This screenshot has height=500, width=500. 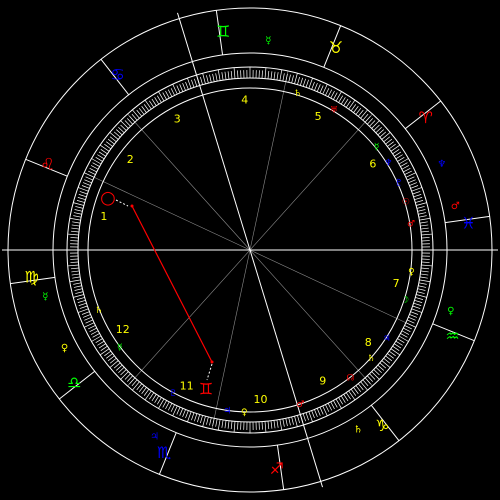 I want to click on capricorn-sign-icon: ♑, so click(x=382, y=425).